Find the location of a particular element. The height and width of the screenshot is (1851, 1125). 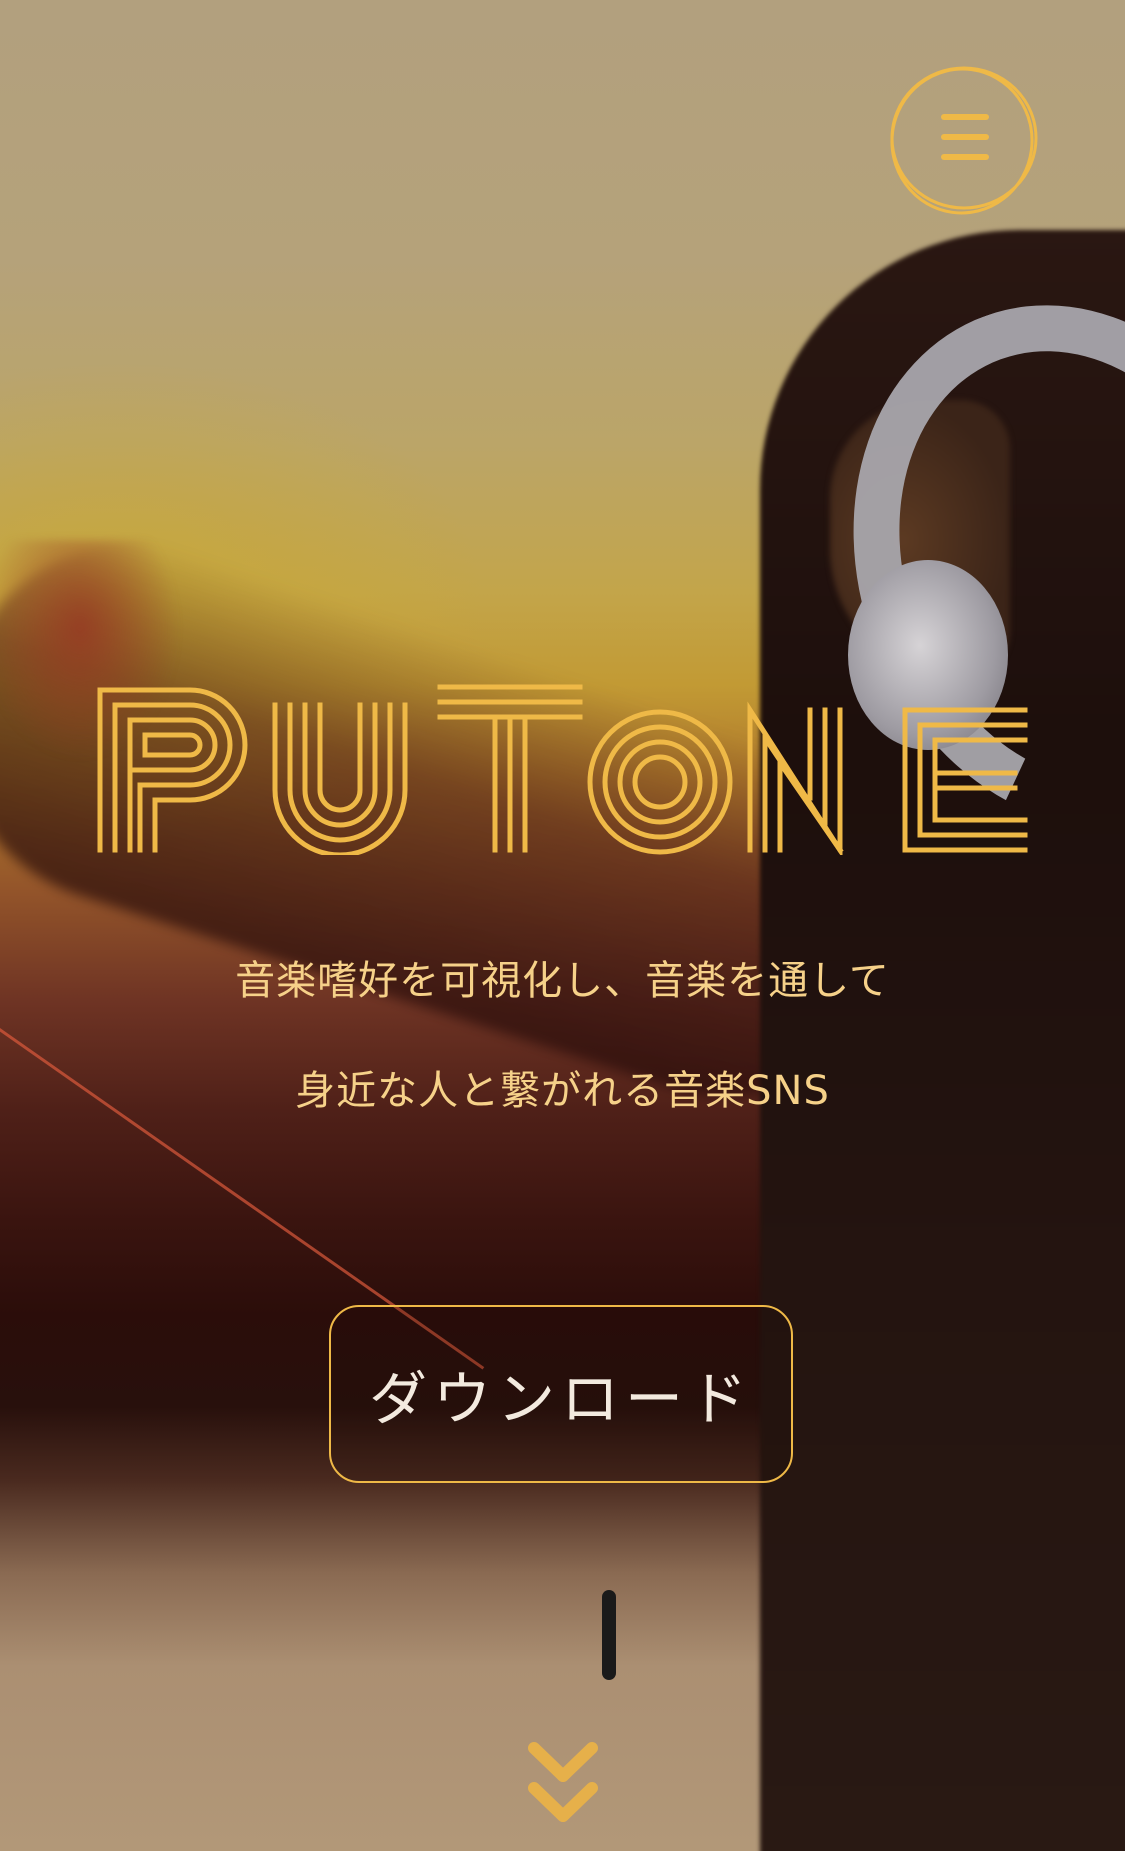

menu-button is located at coordinates (963, 139).